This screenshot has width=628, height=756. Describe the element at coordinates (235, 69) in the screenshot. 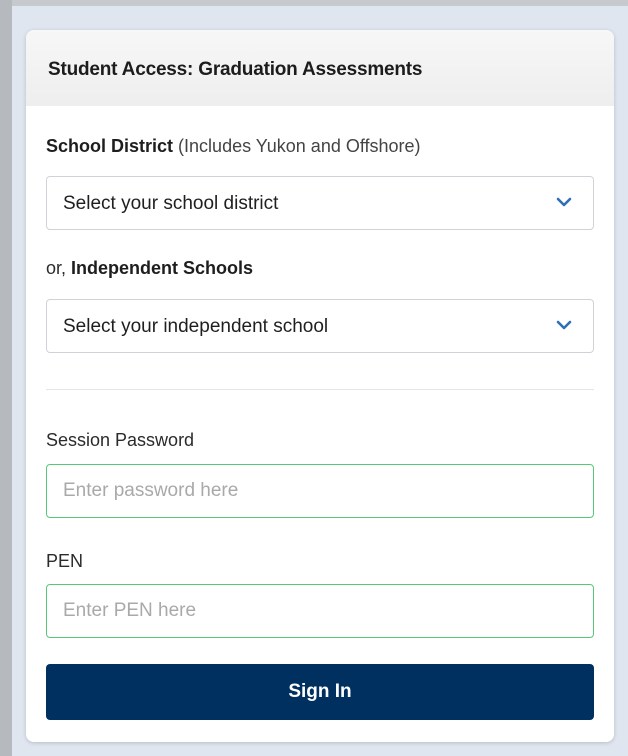

I see `card-title: Student Access: Graduation Assessments` at that location.